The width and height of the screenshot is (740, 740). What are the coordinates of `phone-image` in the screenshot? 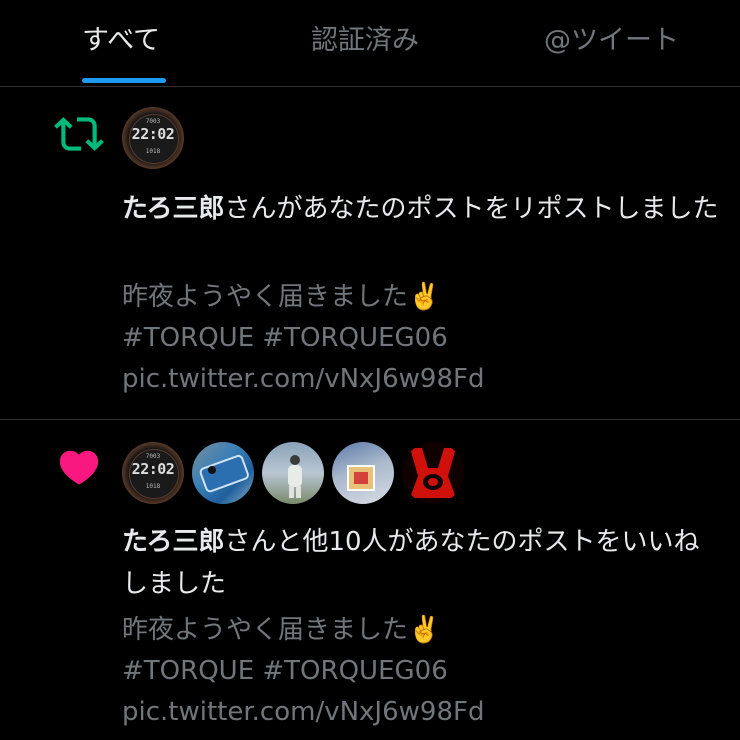 It's located at (224, 473).